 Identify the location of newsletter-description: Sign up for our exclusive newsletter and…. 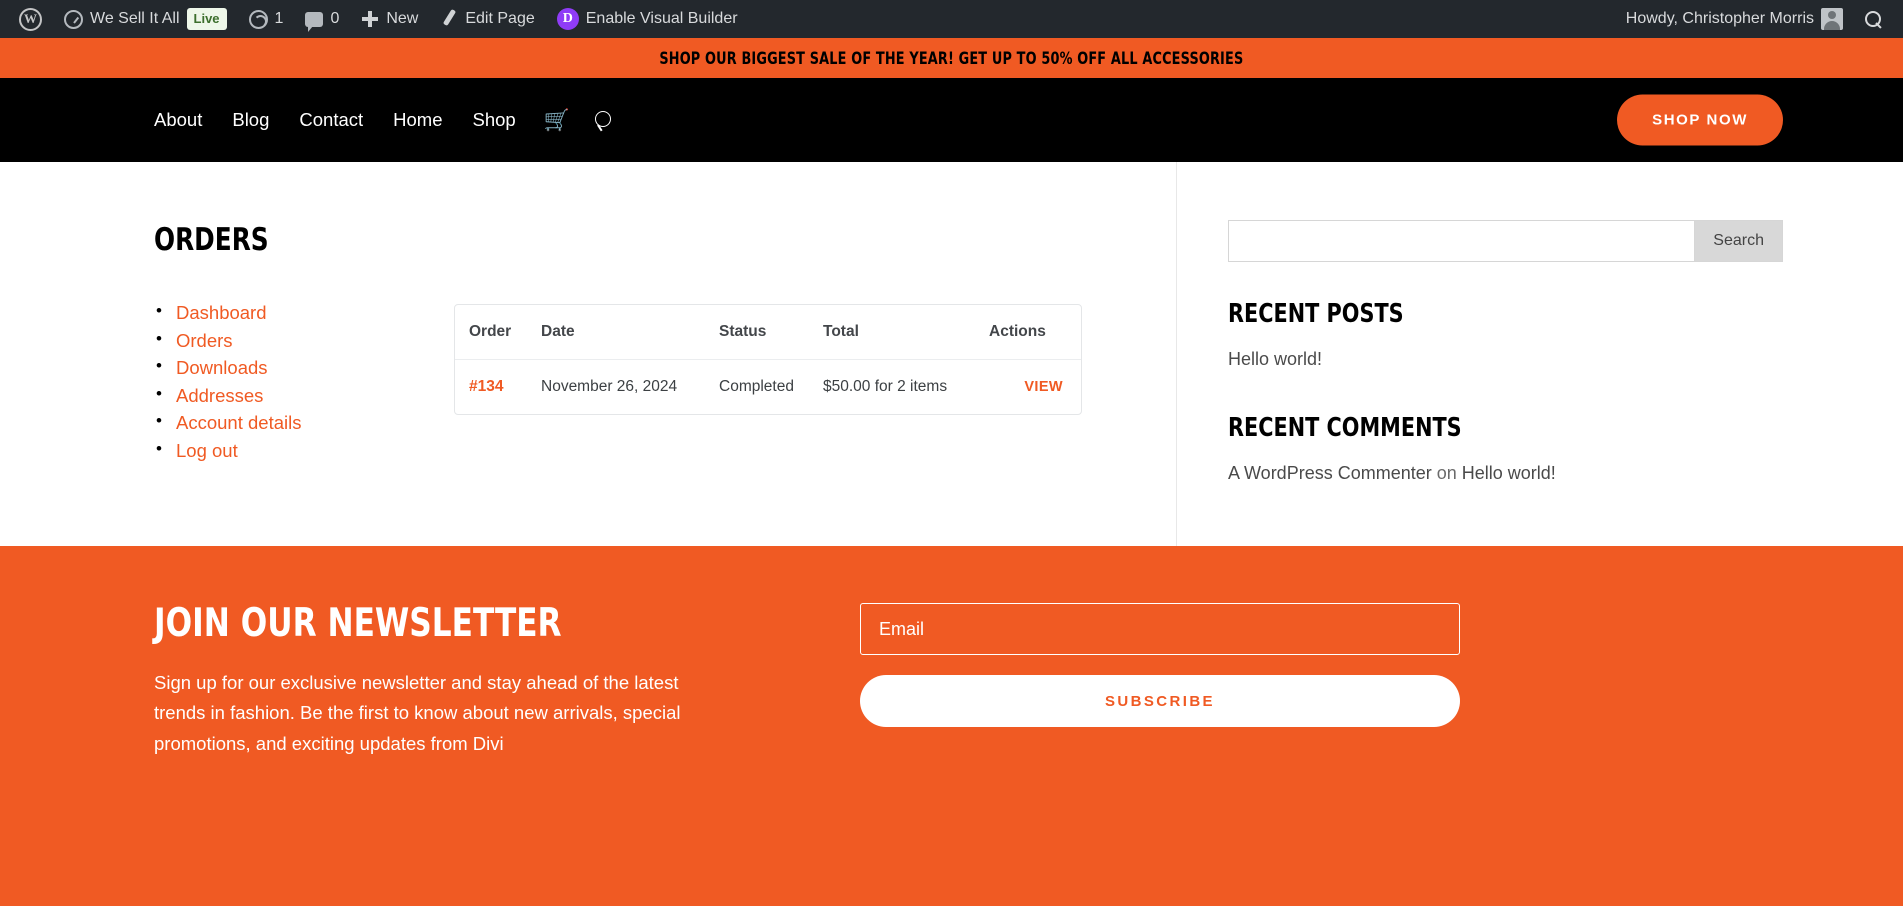
(417, 713).